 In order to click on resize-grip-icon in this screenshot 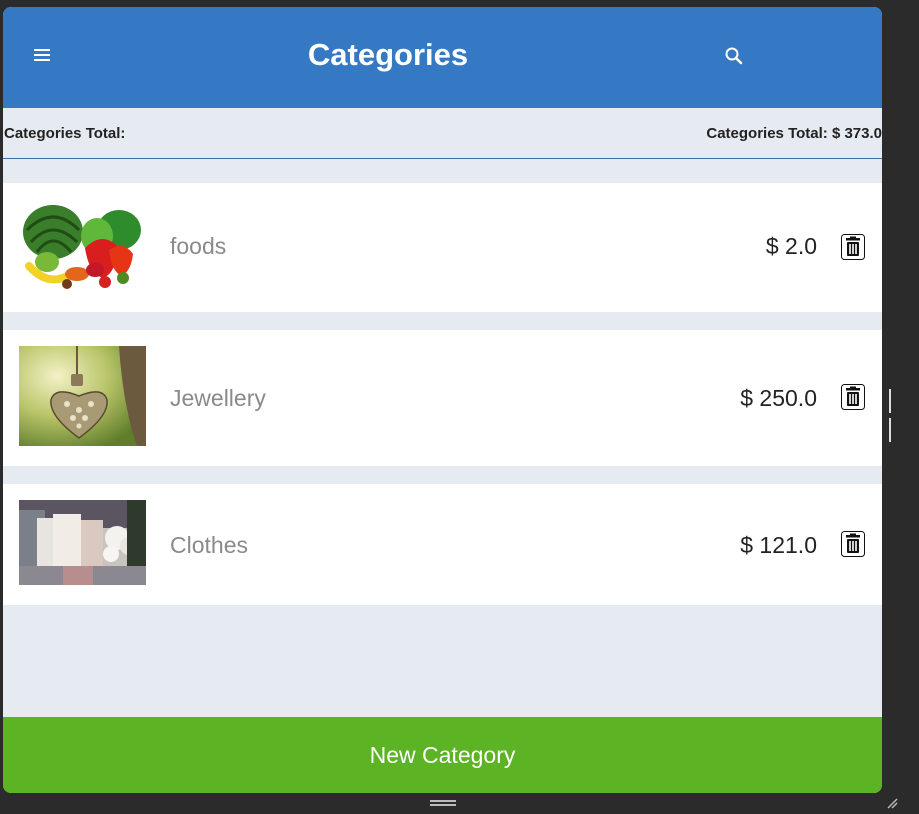, I will do `click(892, 803)`.